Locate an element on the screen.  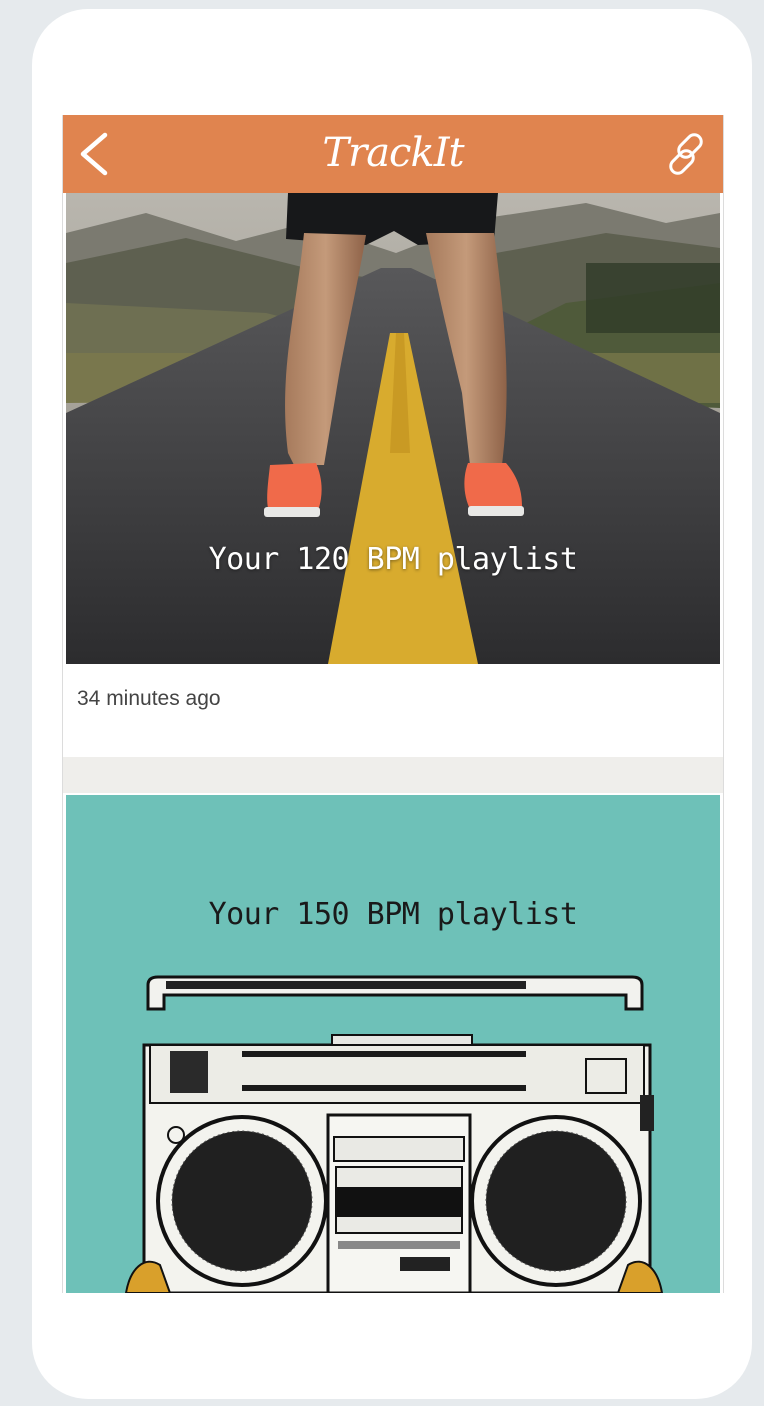
chevron-left-icon is located at coordinates (94, 154).